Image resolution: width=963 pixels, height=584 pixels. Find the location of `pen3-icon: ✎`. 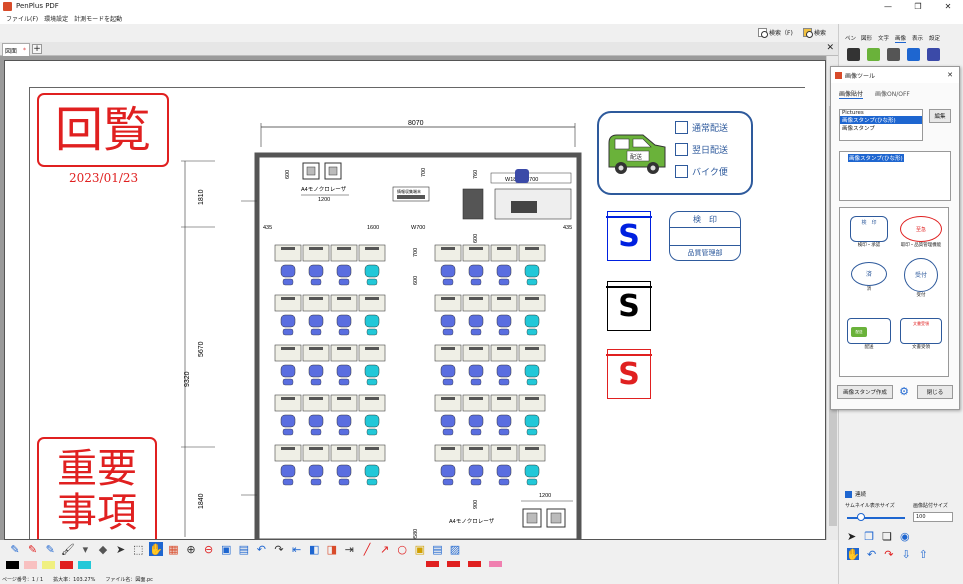

pen3-icon: ✎ is located at coordinates (50, 549).